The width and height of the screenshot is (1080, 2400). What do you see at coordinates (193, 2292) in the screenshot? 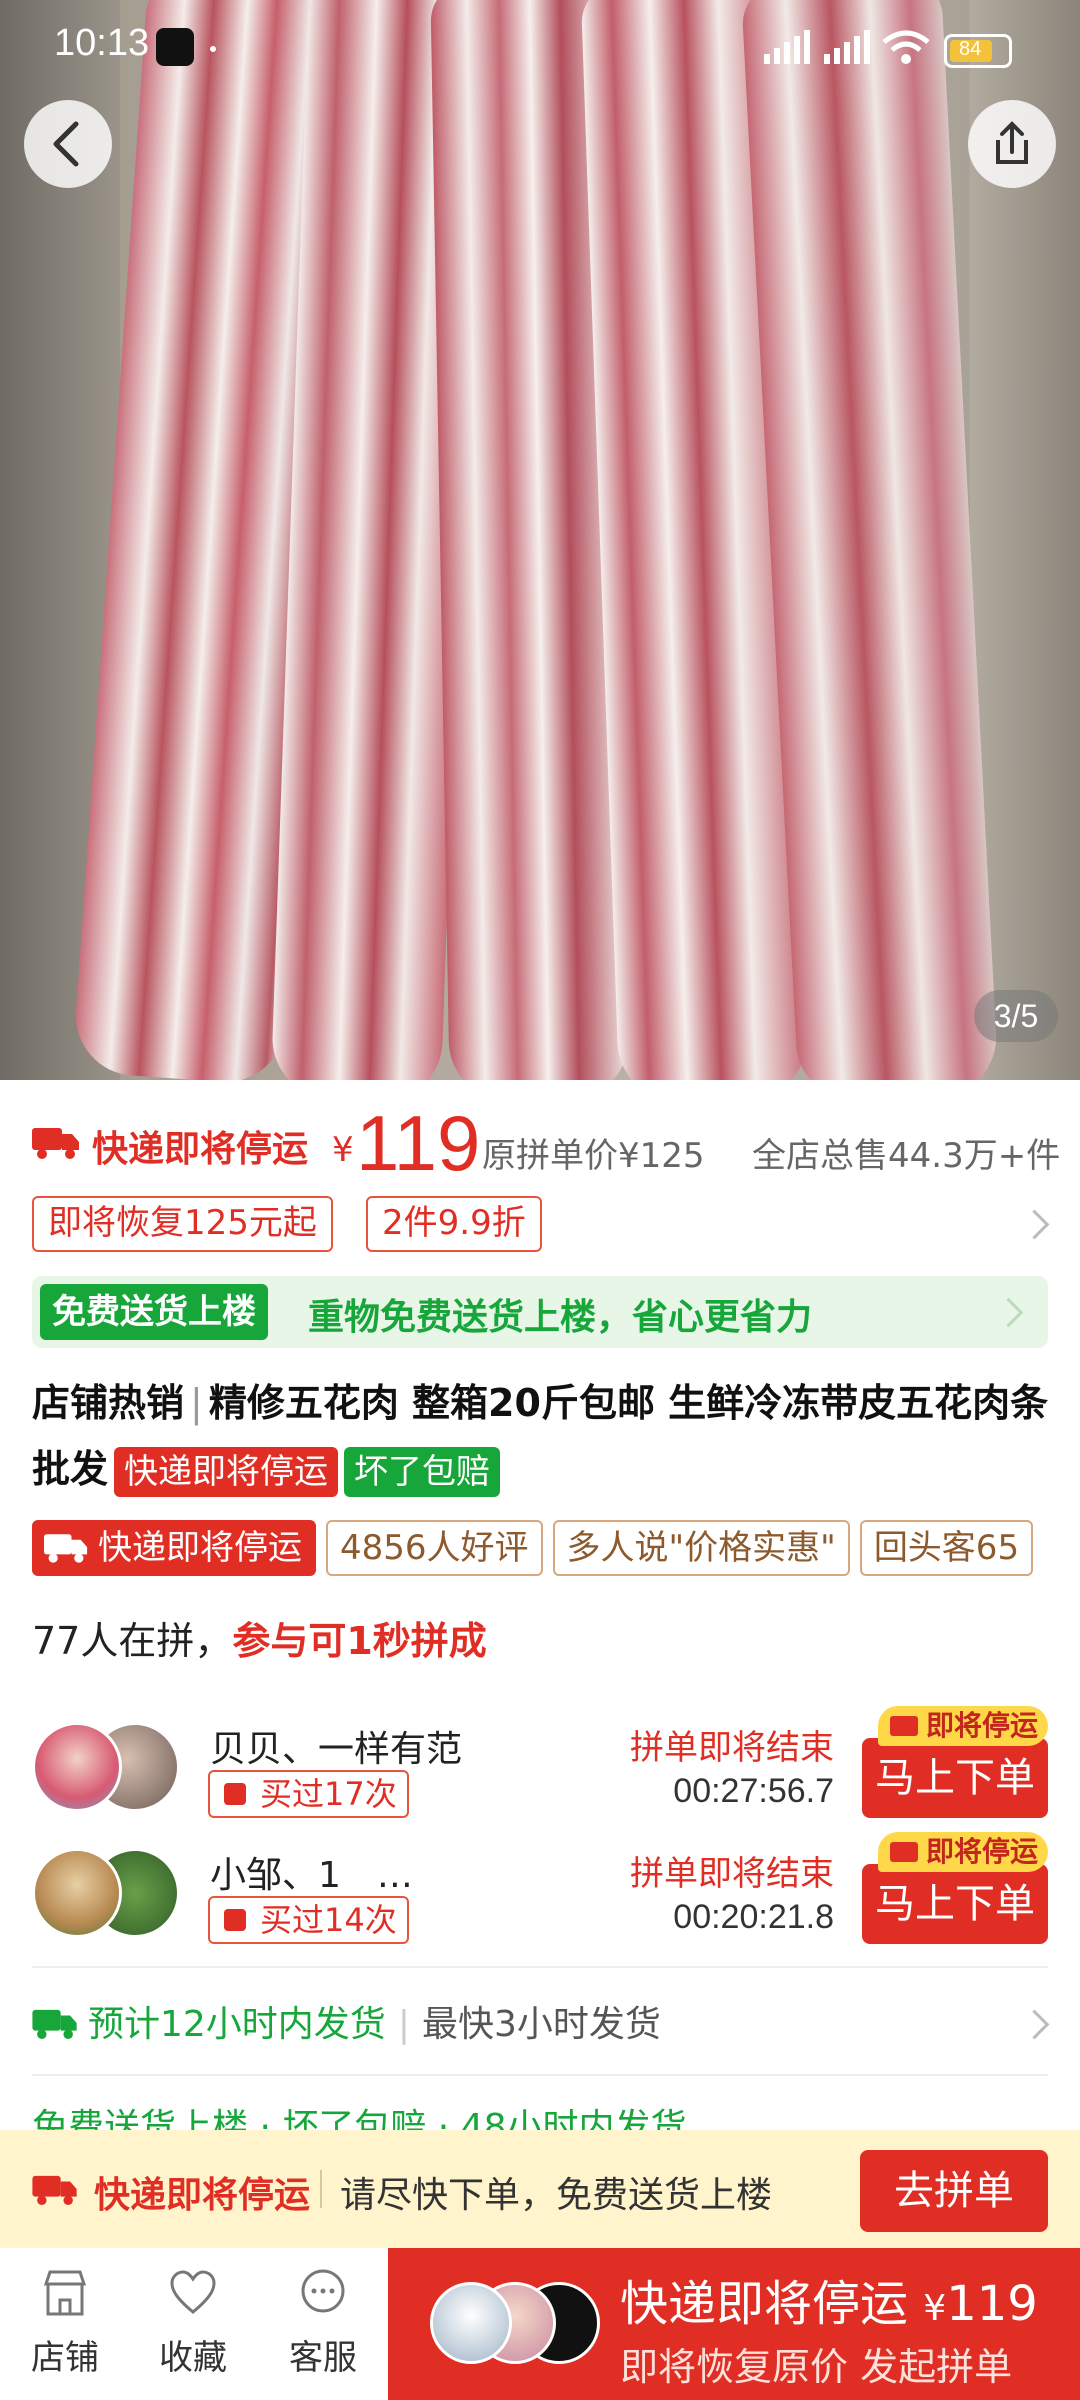
I see `heart-icon` at bounding box center [193, 2292].